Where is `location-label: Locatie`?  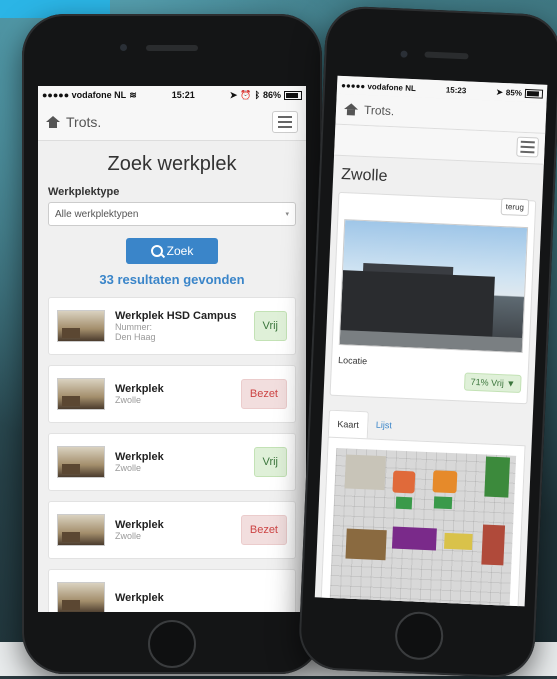 location-label: Locatie is located at coordinates (352, 361).